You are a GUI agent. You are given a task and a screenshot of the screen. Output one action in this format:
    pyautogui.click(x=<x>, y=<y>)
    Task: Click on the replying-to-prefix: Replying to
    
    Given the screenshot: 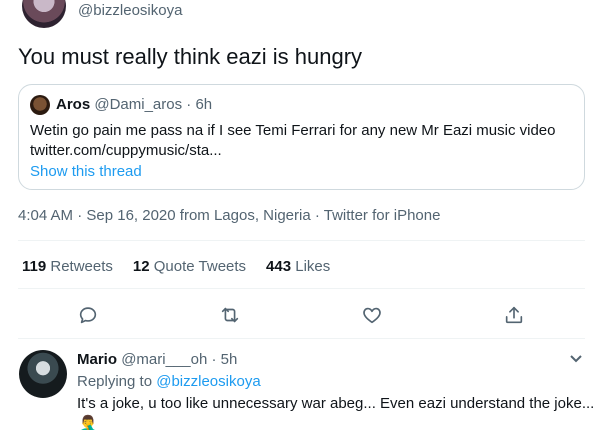 What is the action you would take?
    pyautogui.click(x=115, y=381)
    